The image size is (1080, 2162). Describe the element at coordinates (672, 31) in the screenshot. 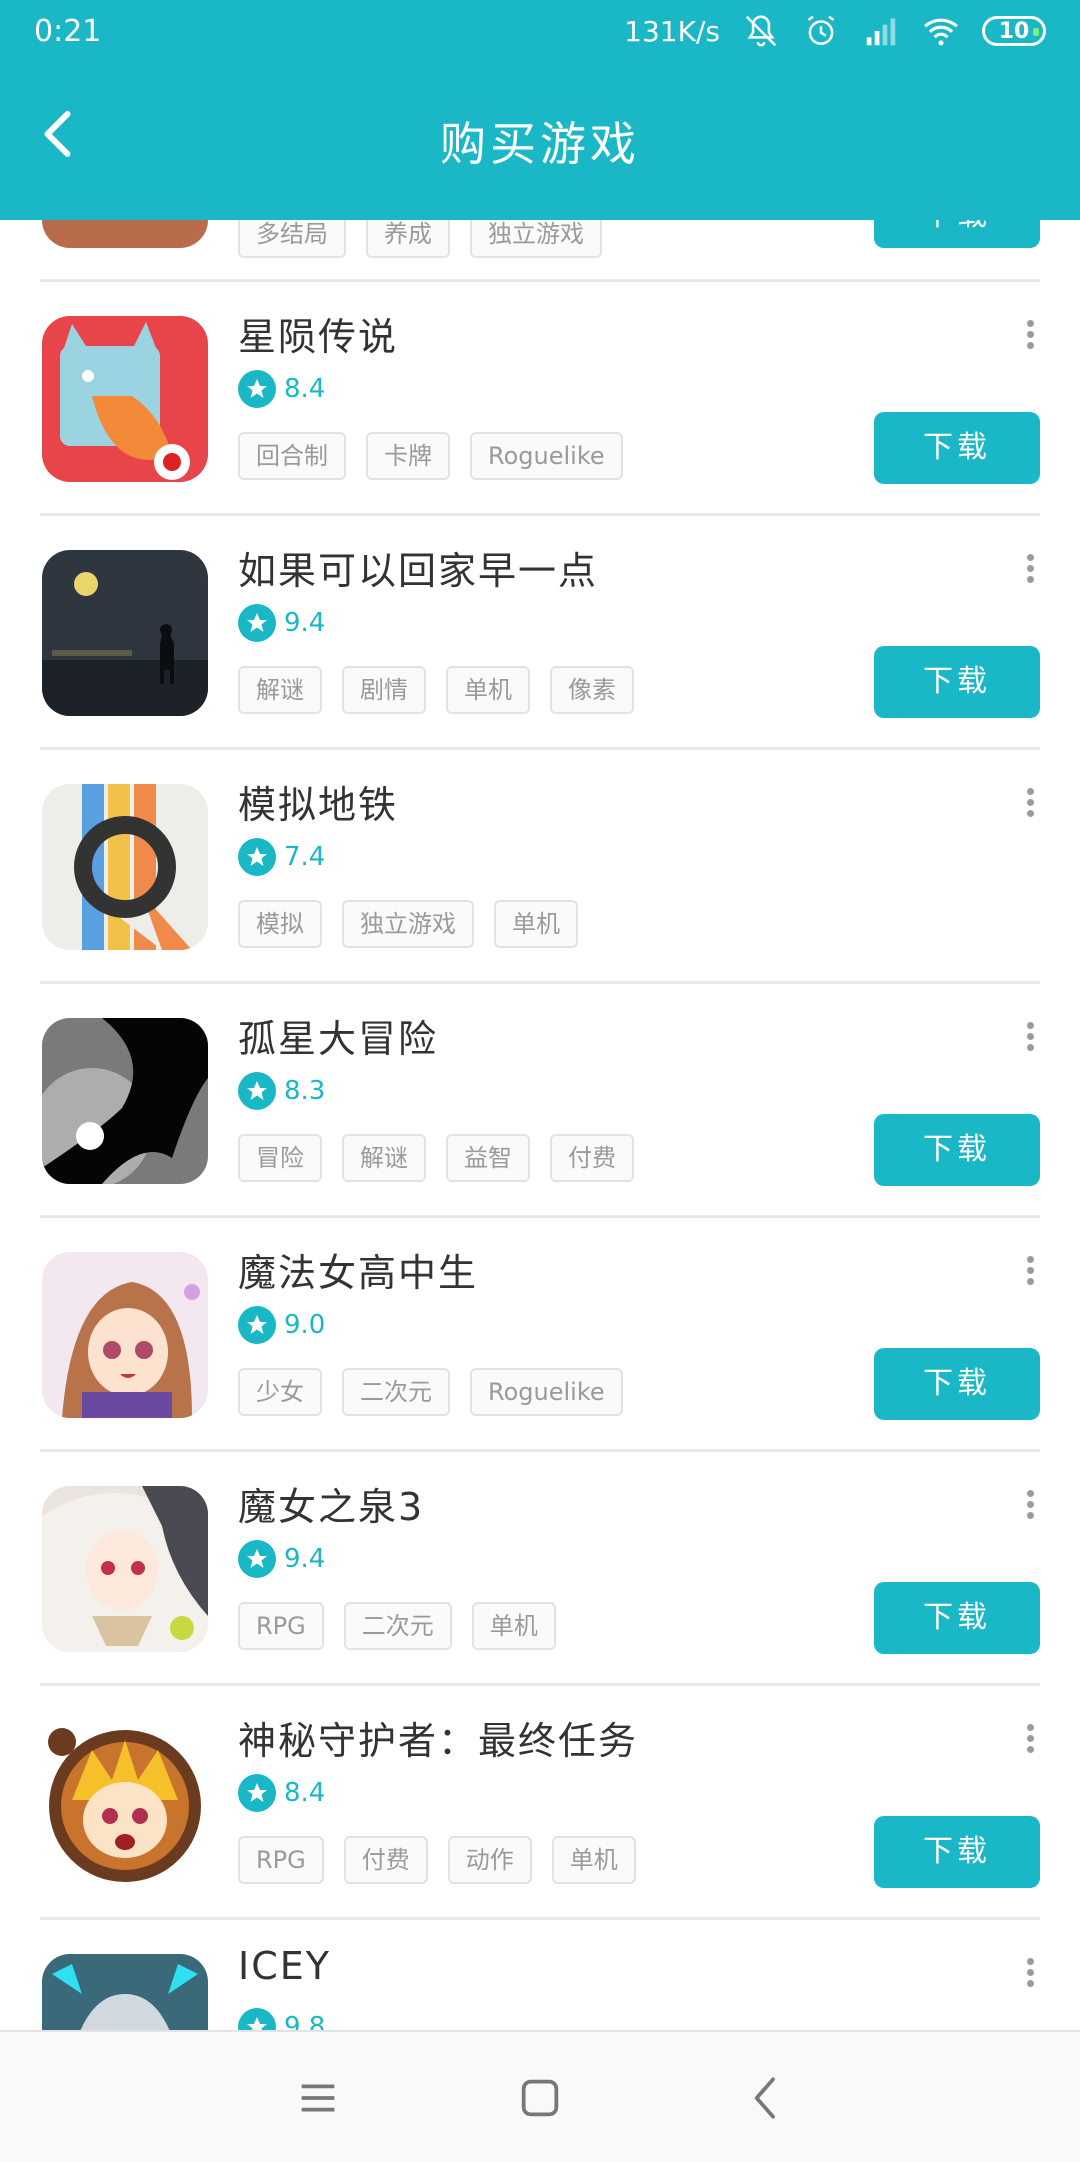

I see `network-speed: 131K/s` at that location.